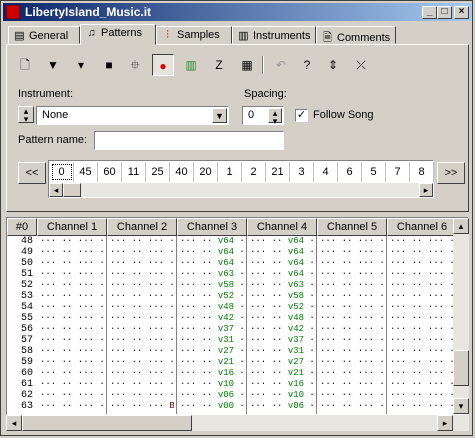 Image resolution: width=475 pixels, height=438 pixels. Describe the element at coordinates (274, 35) in the screenshot. I see `tab-instruments: ▥ Instruments` at that location.